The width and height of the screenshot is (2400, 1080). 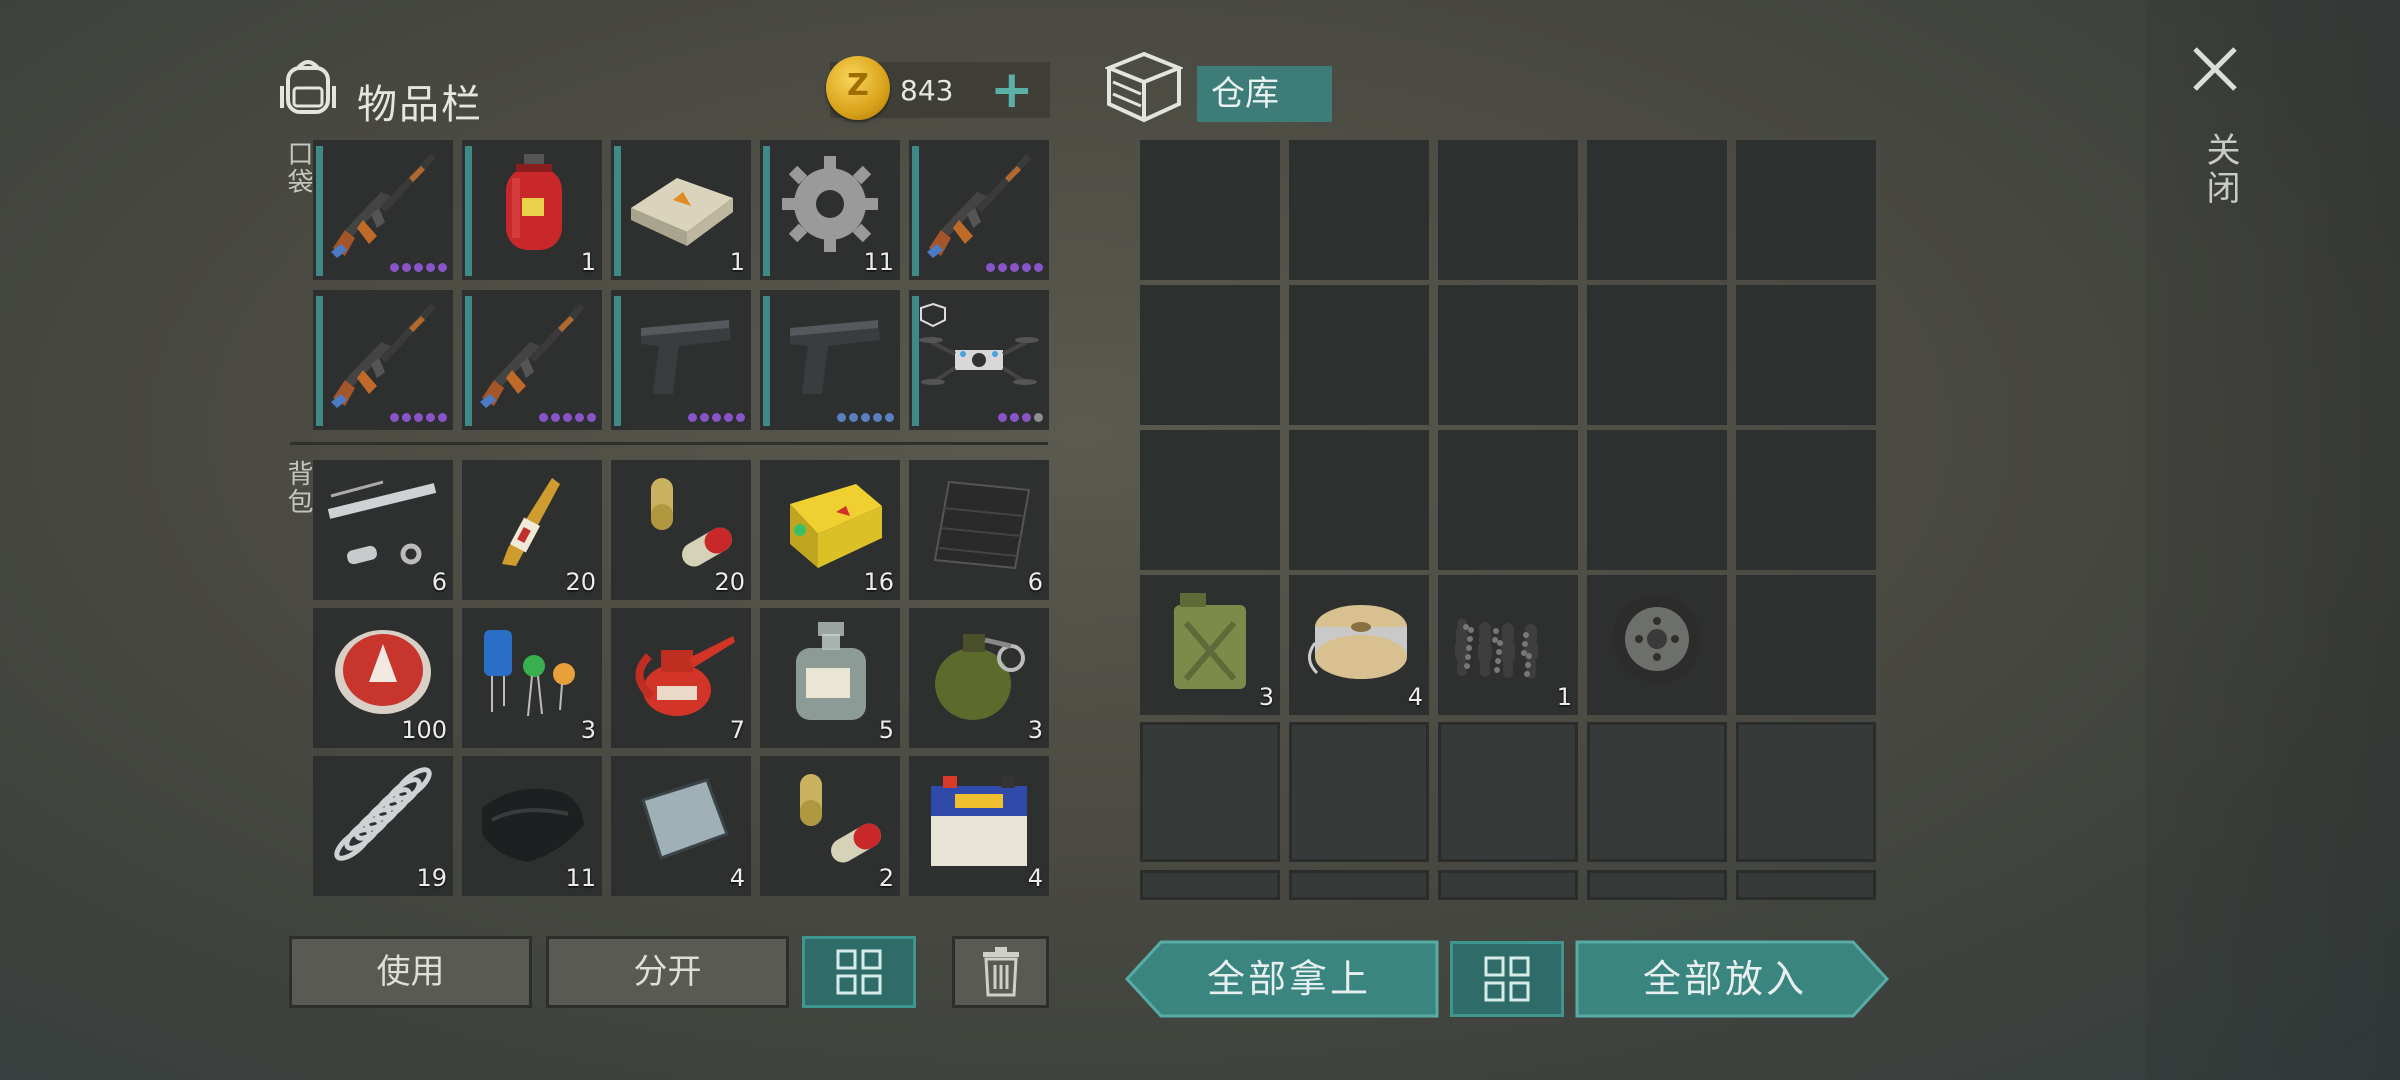 I want to click on spring-icon, so click(x=383, y=814).